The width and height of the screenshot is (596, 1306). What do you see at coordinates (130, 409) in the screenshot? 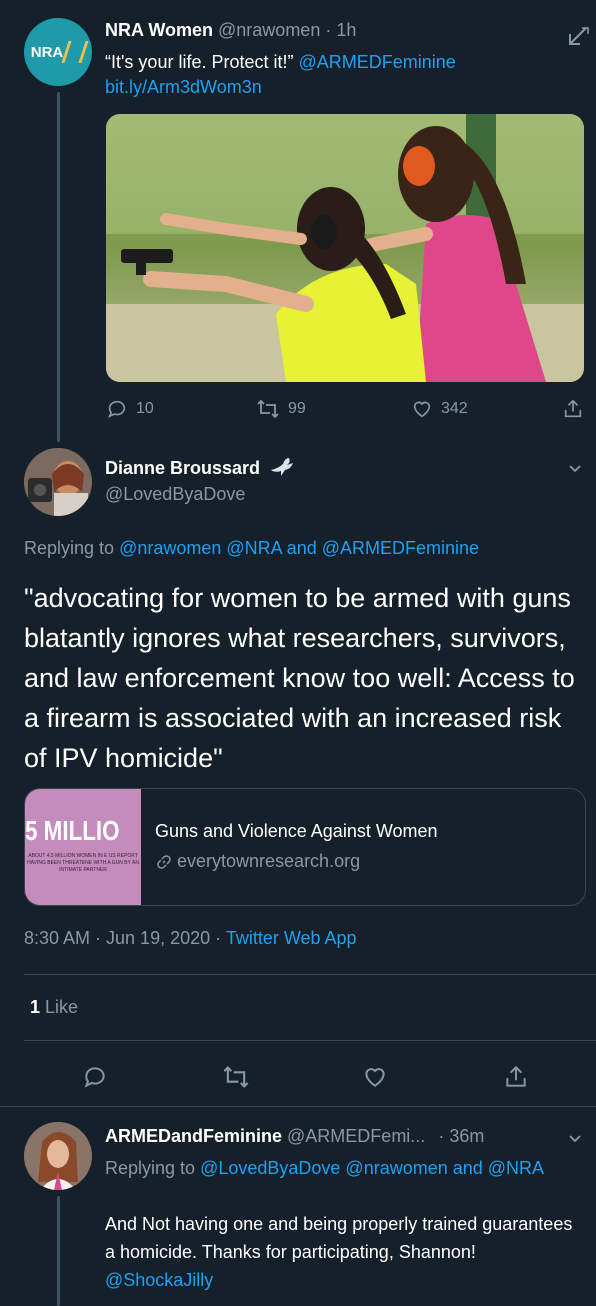
I see `reply-button: 10` at bounding box center [130, 409].